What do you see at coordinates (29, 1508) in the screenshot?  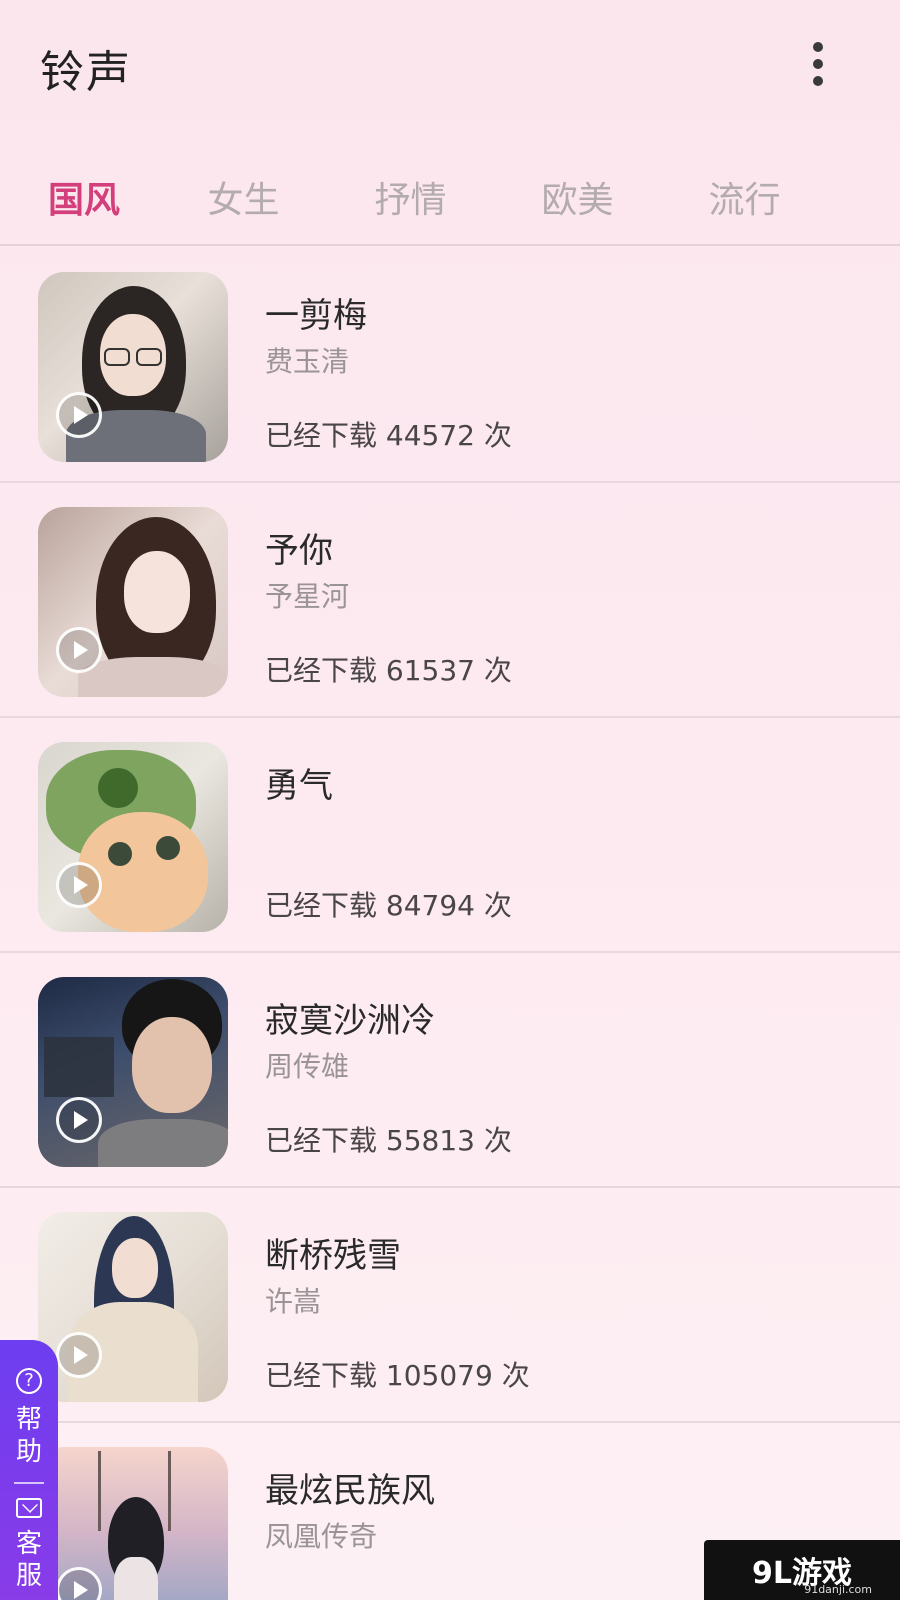 I see `mail-icon` at bounding box center [29, 1508].